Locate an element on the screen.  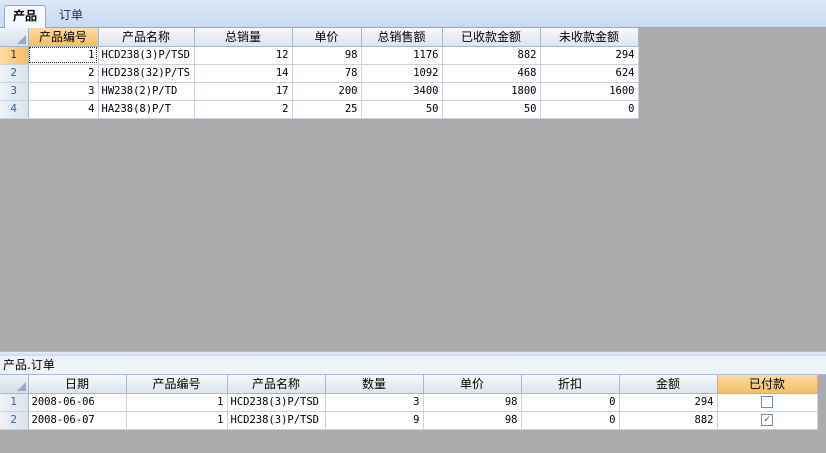
cell-unit-price: 78 is located at coordinates (327, 73).